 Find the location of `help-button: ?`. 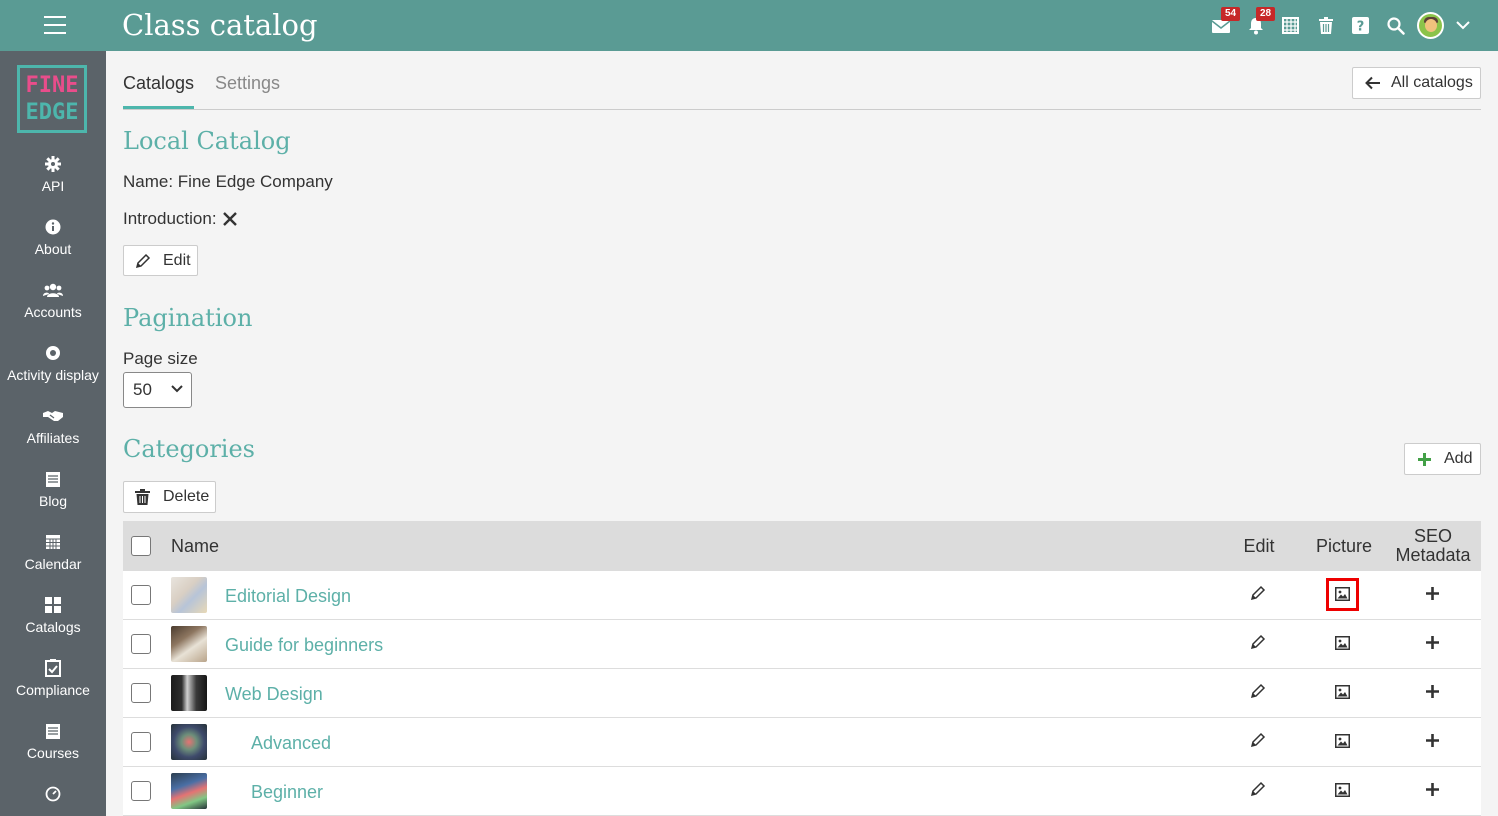

help-button: ? is located at coordinates (1360, 25).